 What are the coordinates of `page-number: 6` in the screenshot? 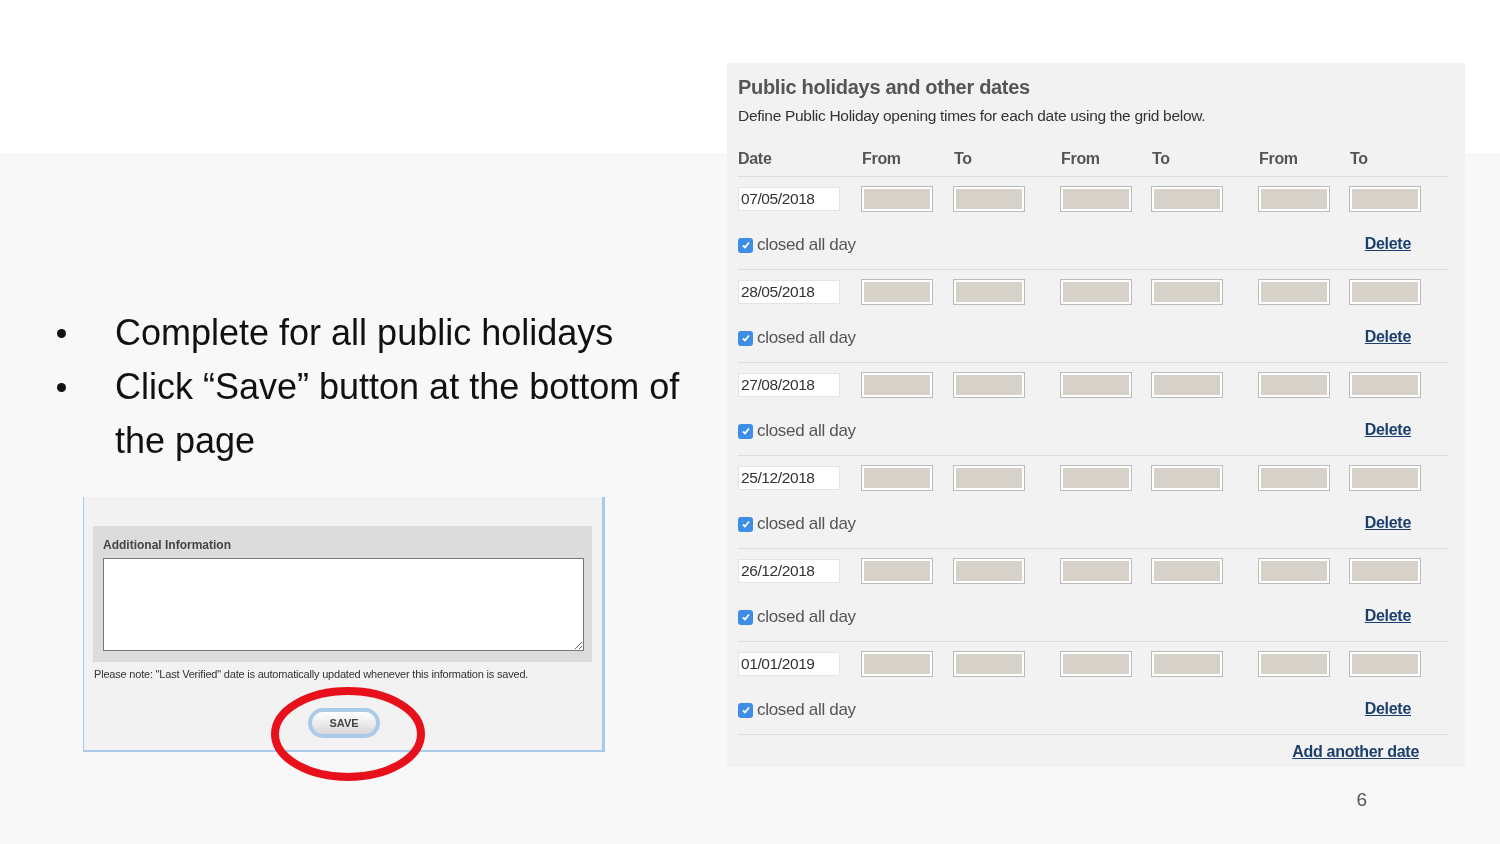 It's located at (1361, 799).